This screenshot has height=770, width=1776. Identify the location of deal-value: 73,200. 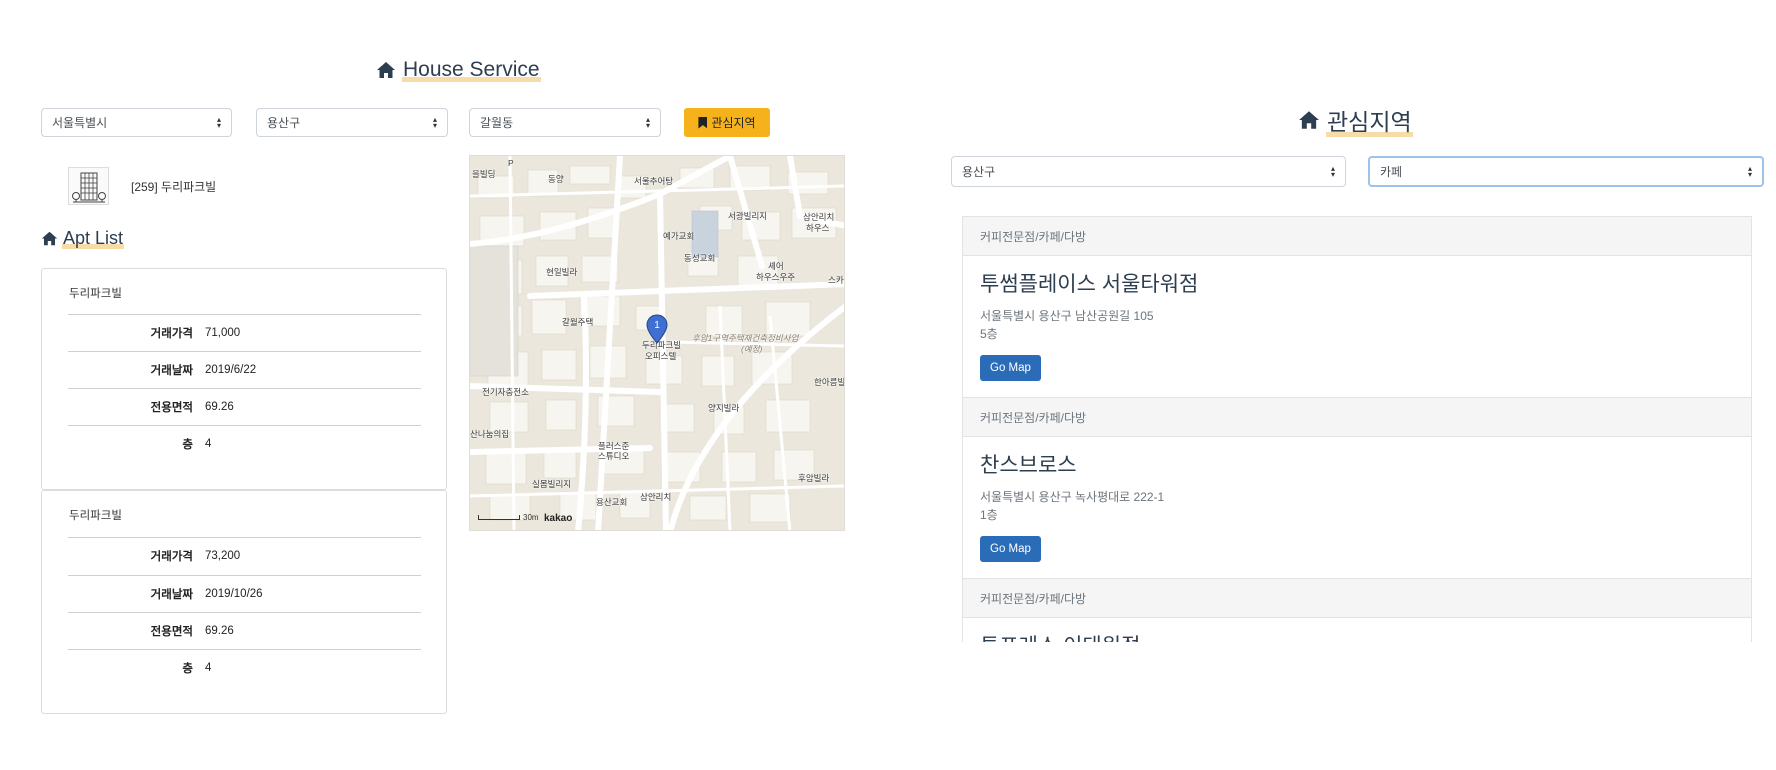
(223, 556).